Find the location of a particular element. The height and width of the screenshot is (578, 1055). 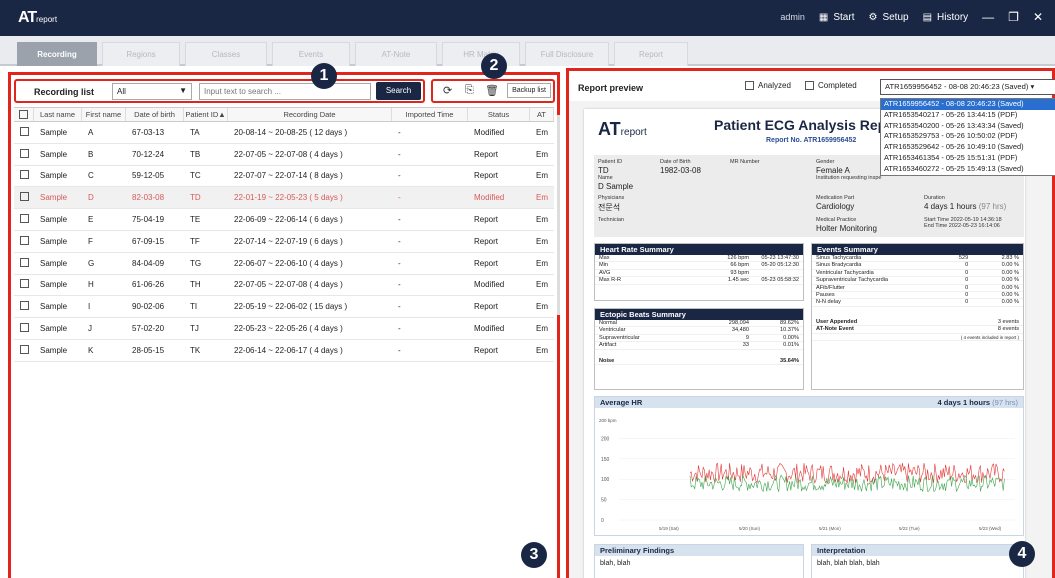

report-select: ATR1659956452 - 08-08 20:46:23 (Saved) ▾ is located at coordinates (967, 87).